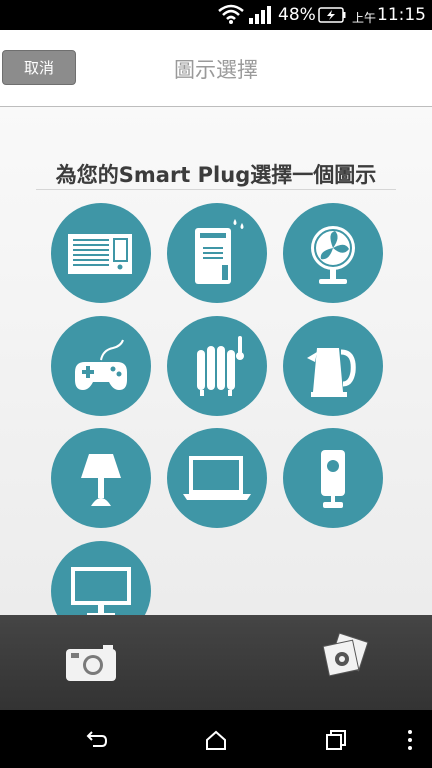 This screenshot has height=768, width=432. I want to click on icon-option-fan, so click(333, 253).